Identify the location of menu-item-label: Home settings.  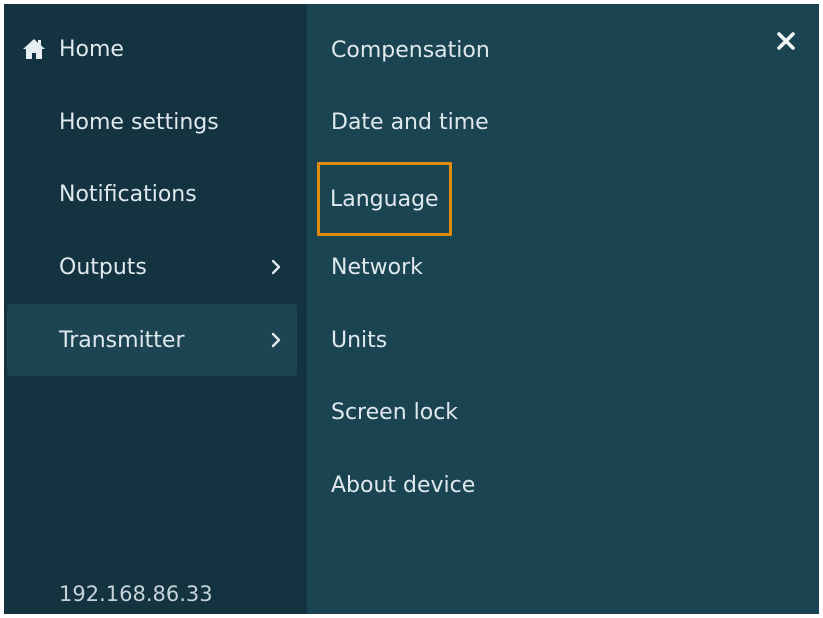
(139, 122).